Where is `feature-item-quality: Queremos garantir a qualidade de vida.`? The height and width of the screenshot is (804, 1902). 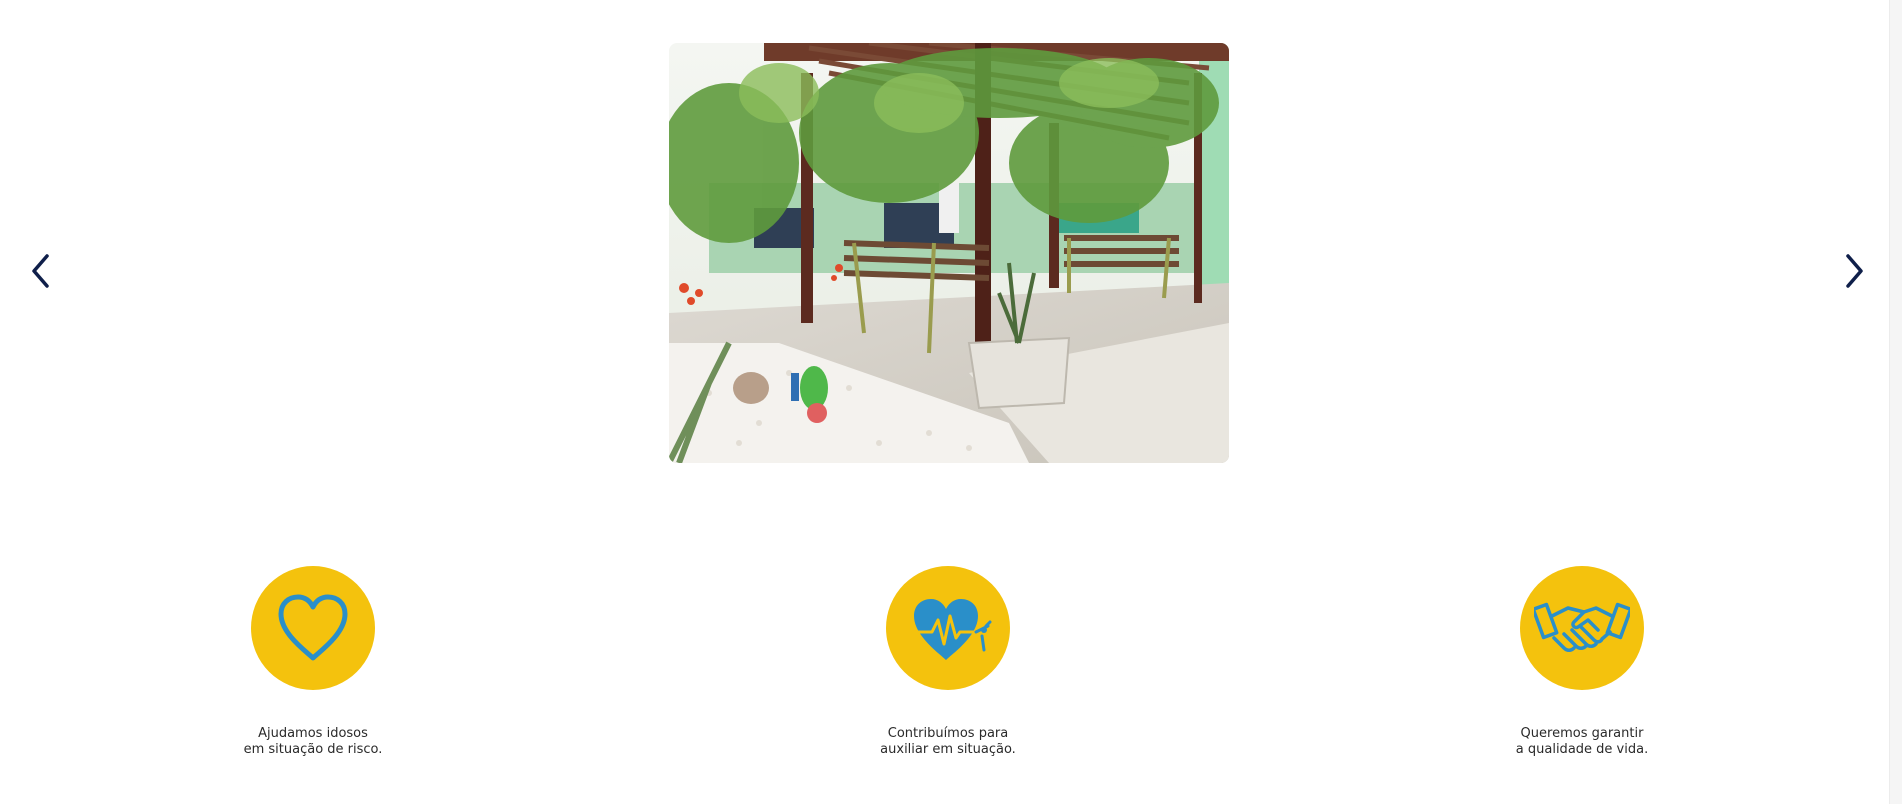
feature-item-quality: Queremos garantir a qualidade de vida. is located at coordinates (1582, 662).